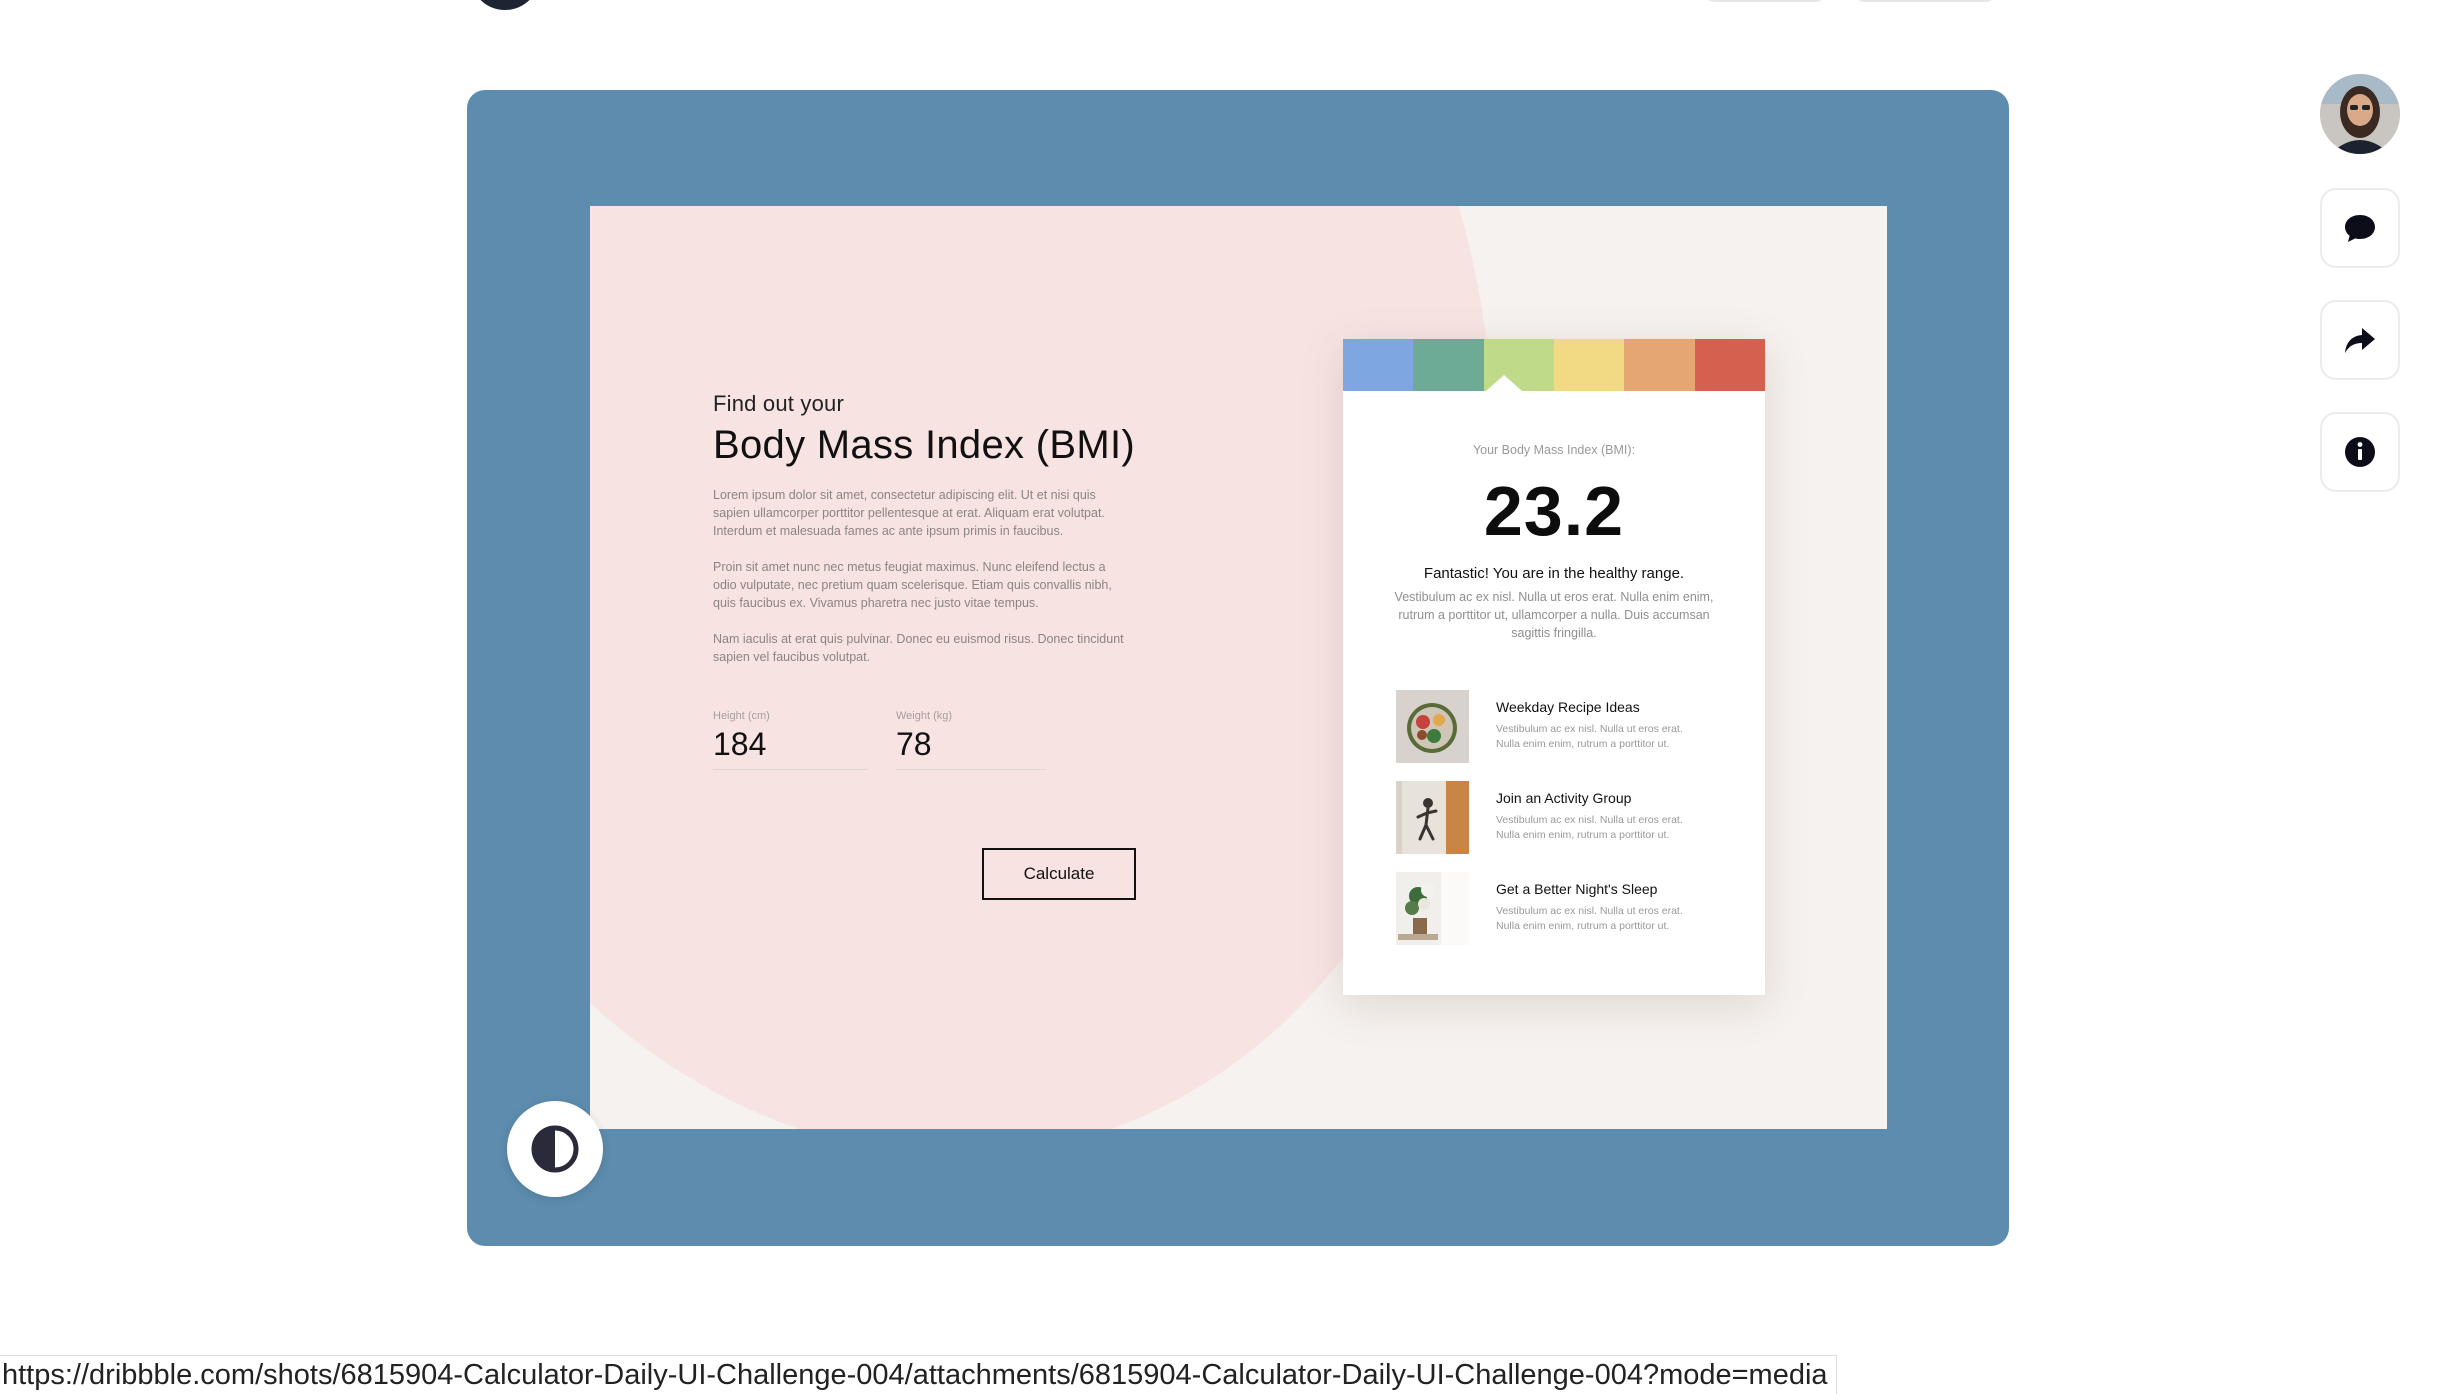 The width and height of the screenshot is (2441, 1394). Describe the element at coordinates (1564, 798) in the screenshot. I see `recommendation-title: Join an Activity Group` at that location.